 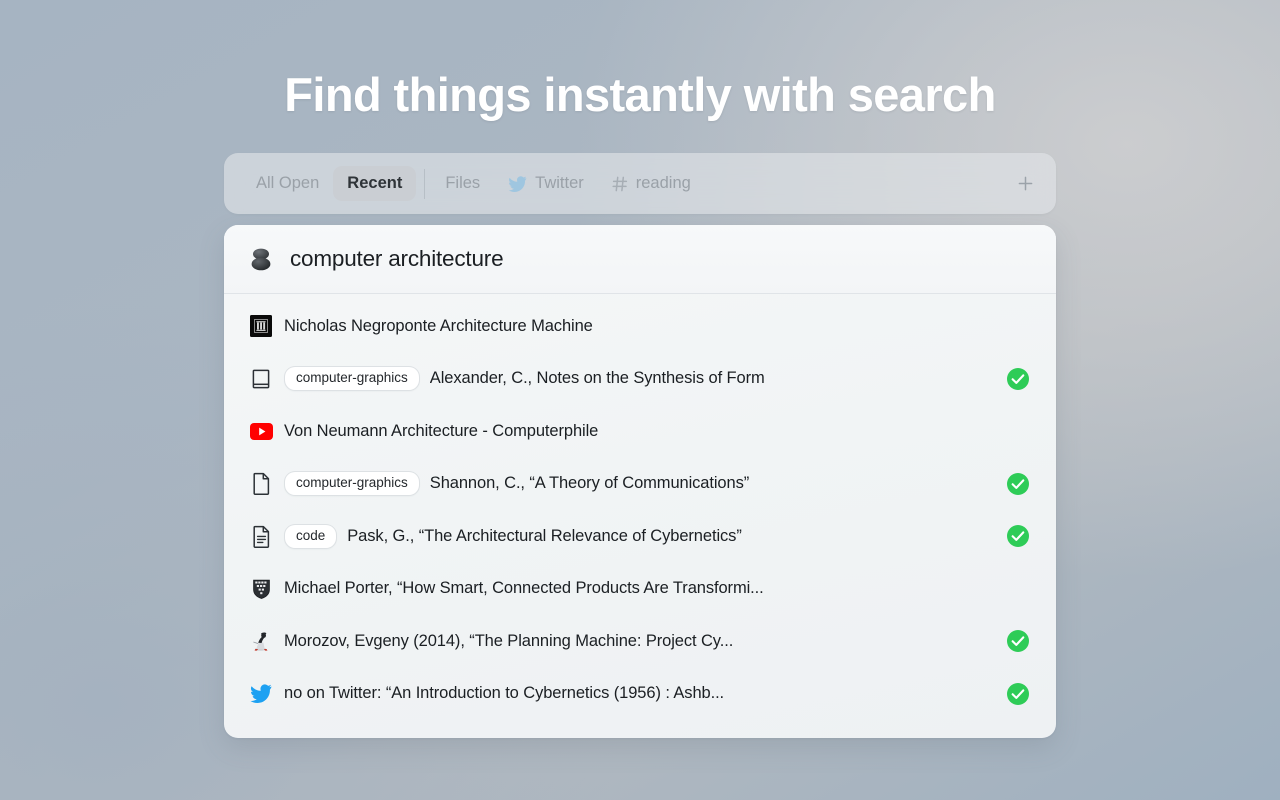 I want to click on new-yorker-icon, so click(x=260, y=641).